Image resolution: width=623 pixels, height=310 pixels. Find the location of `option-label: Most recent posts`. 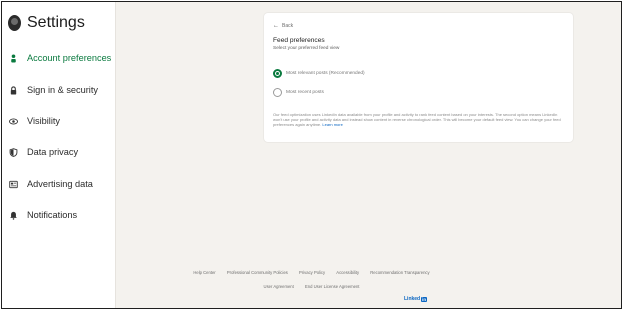

option-label: Most recent posts is located at coordinates (305, 92).